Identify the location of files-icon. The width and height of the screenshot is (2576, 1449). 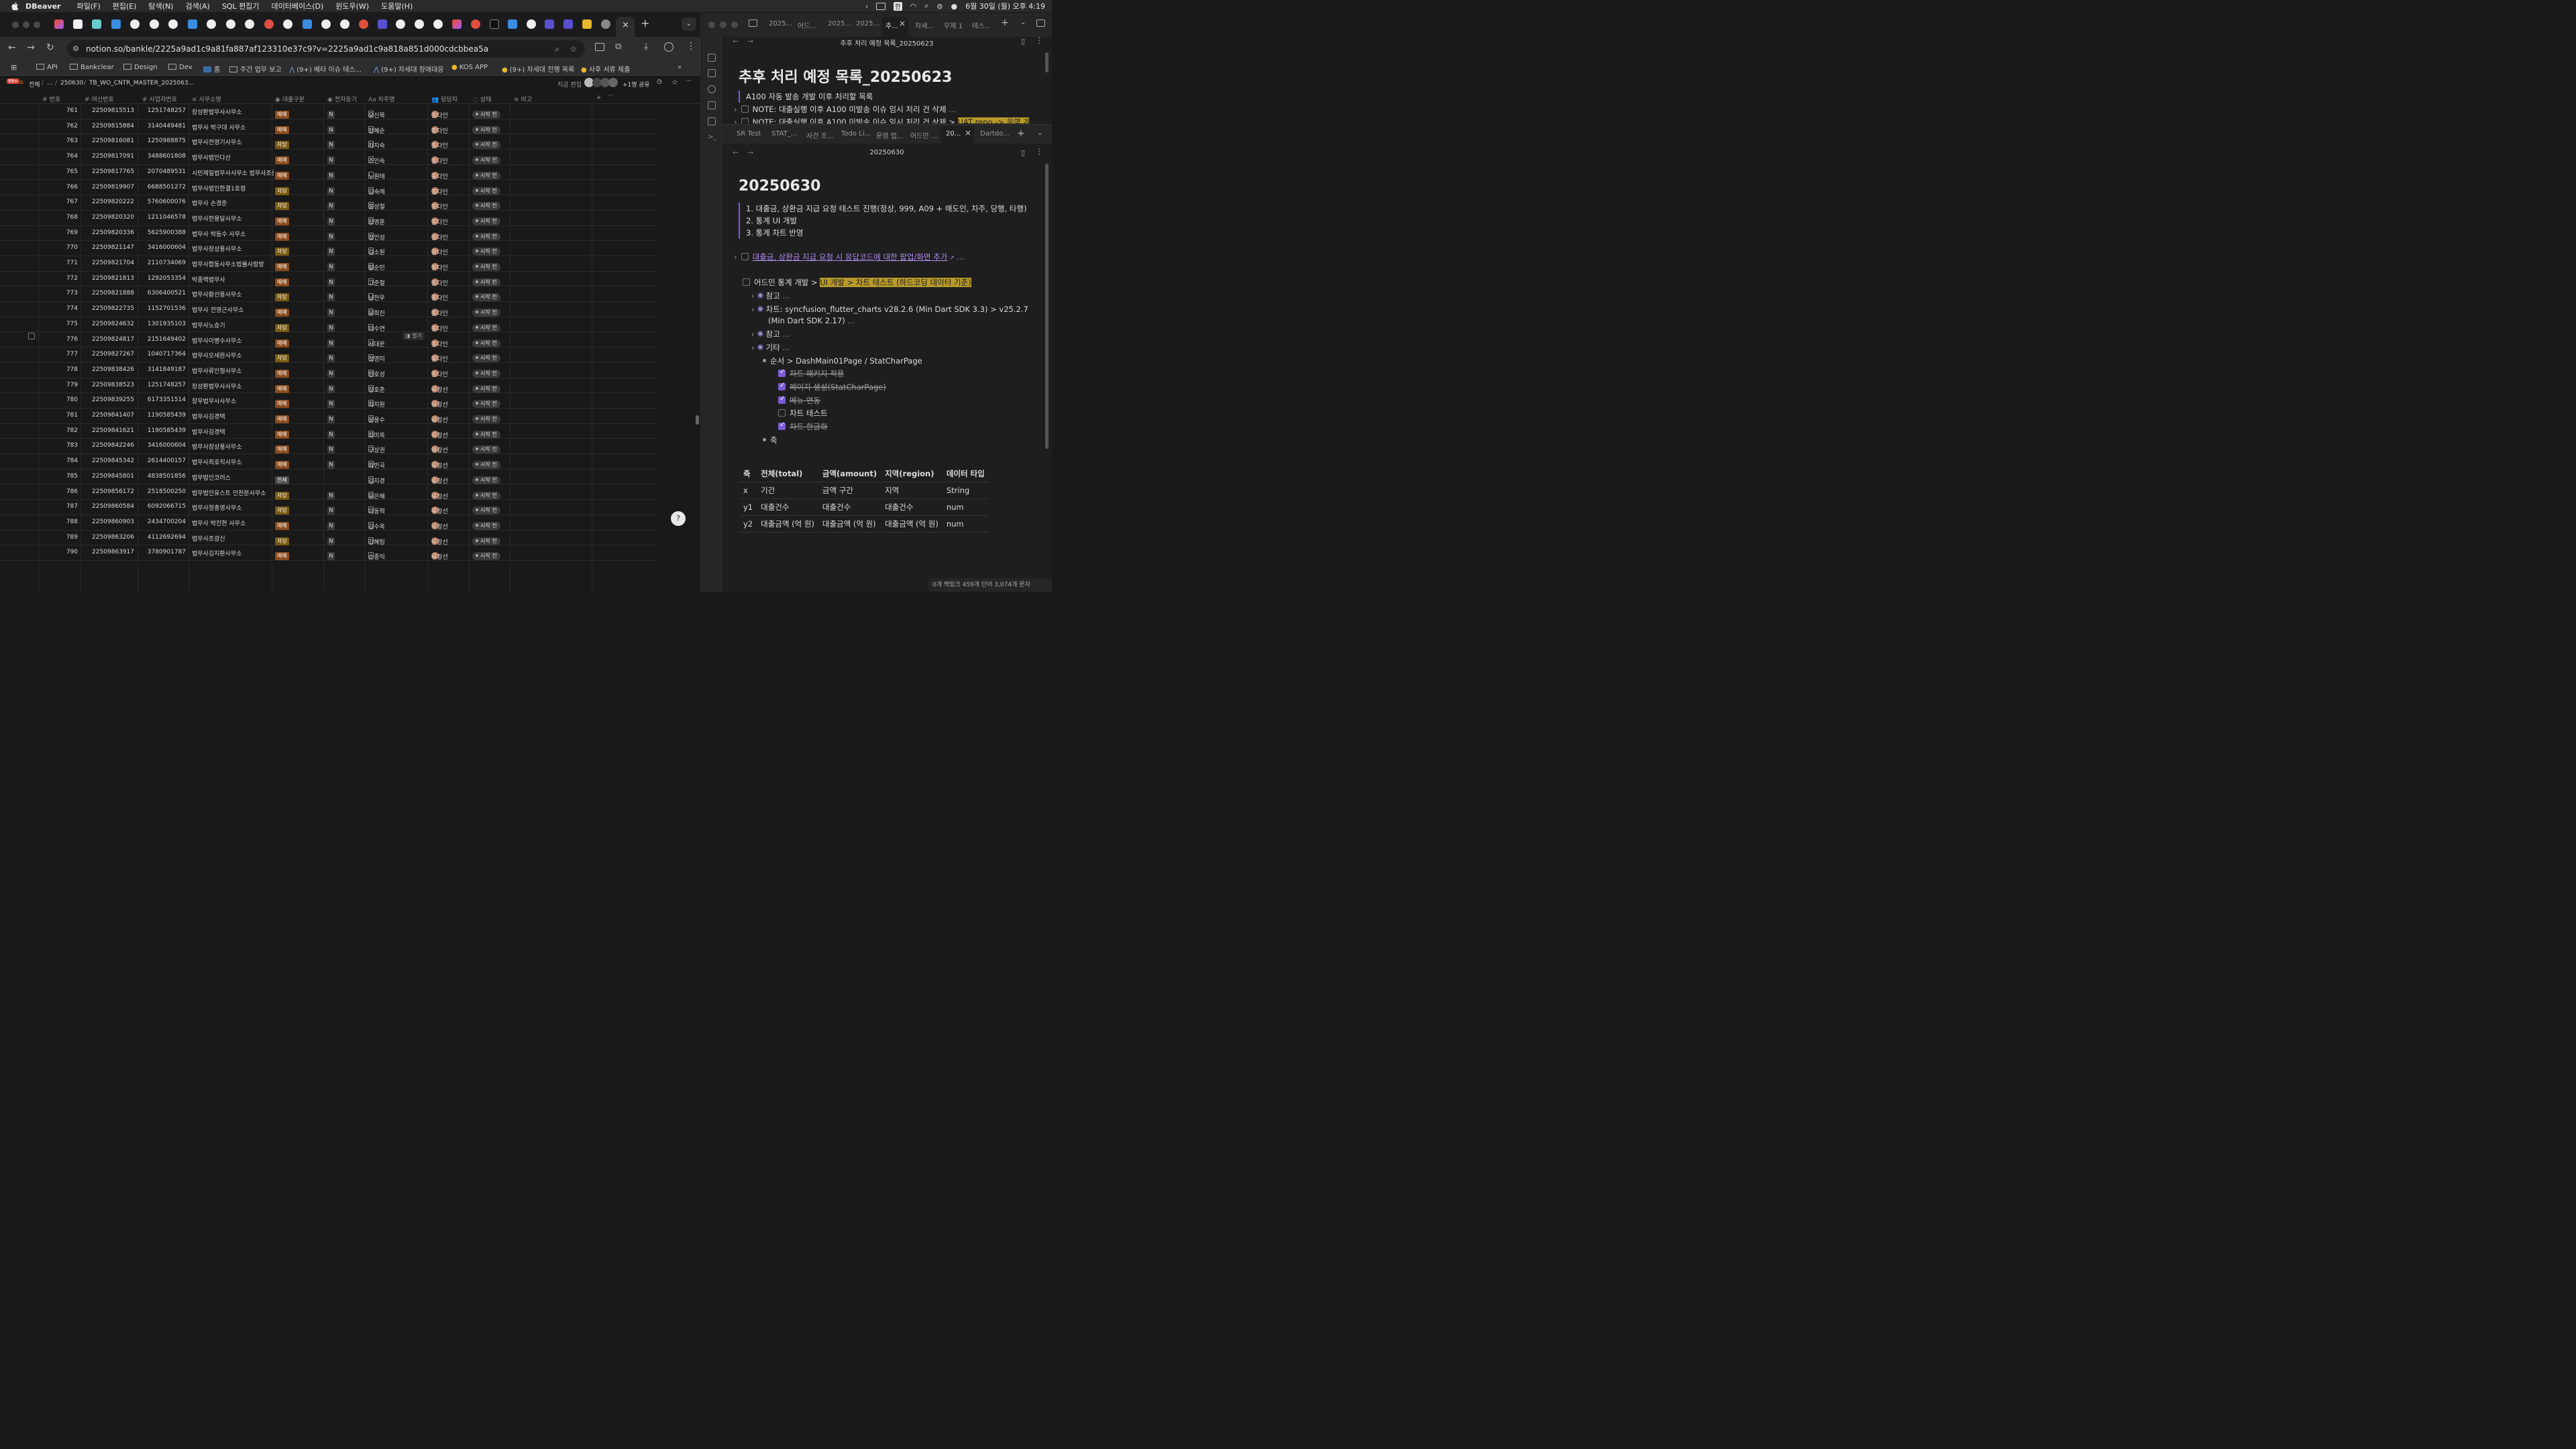
(712, 58).